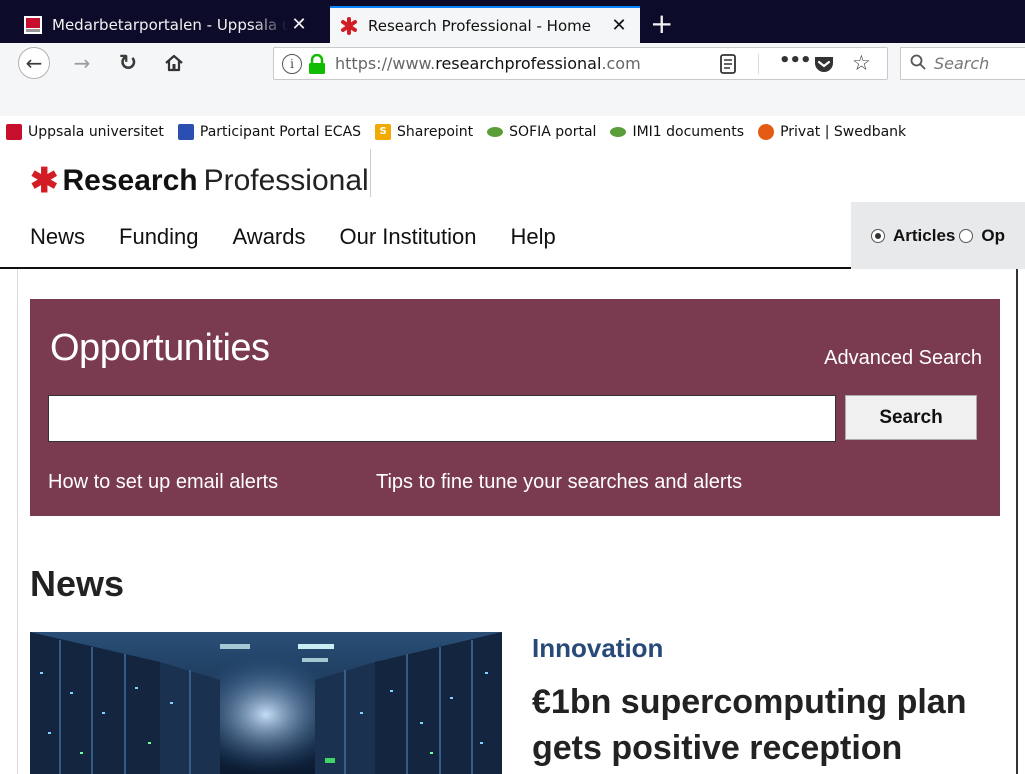 The width and height of the screenshot is (1025, 774). What do you see at coordinates (924, 235) in the screenshot?
I see `articles-radio-label: Articles` at bounding box center [924, 235].